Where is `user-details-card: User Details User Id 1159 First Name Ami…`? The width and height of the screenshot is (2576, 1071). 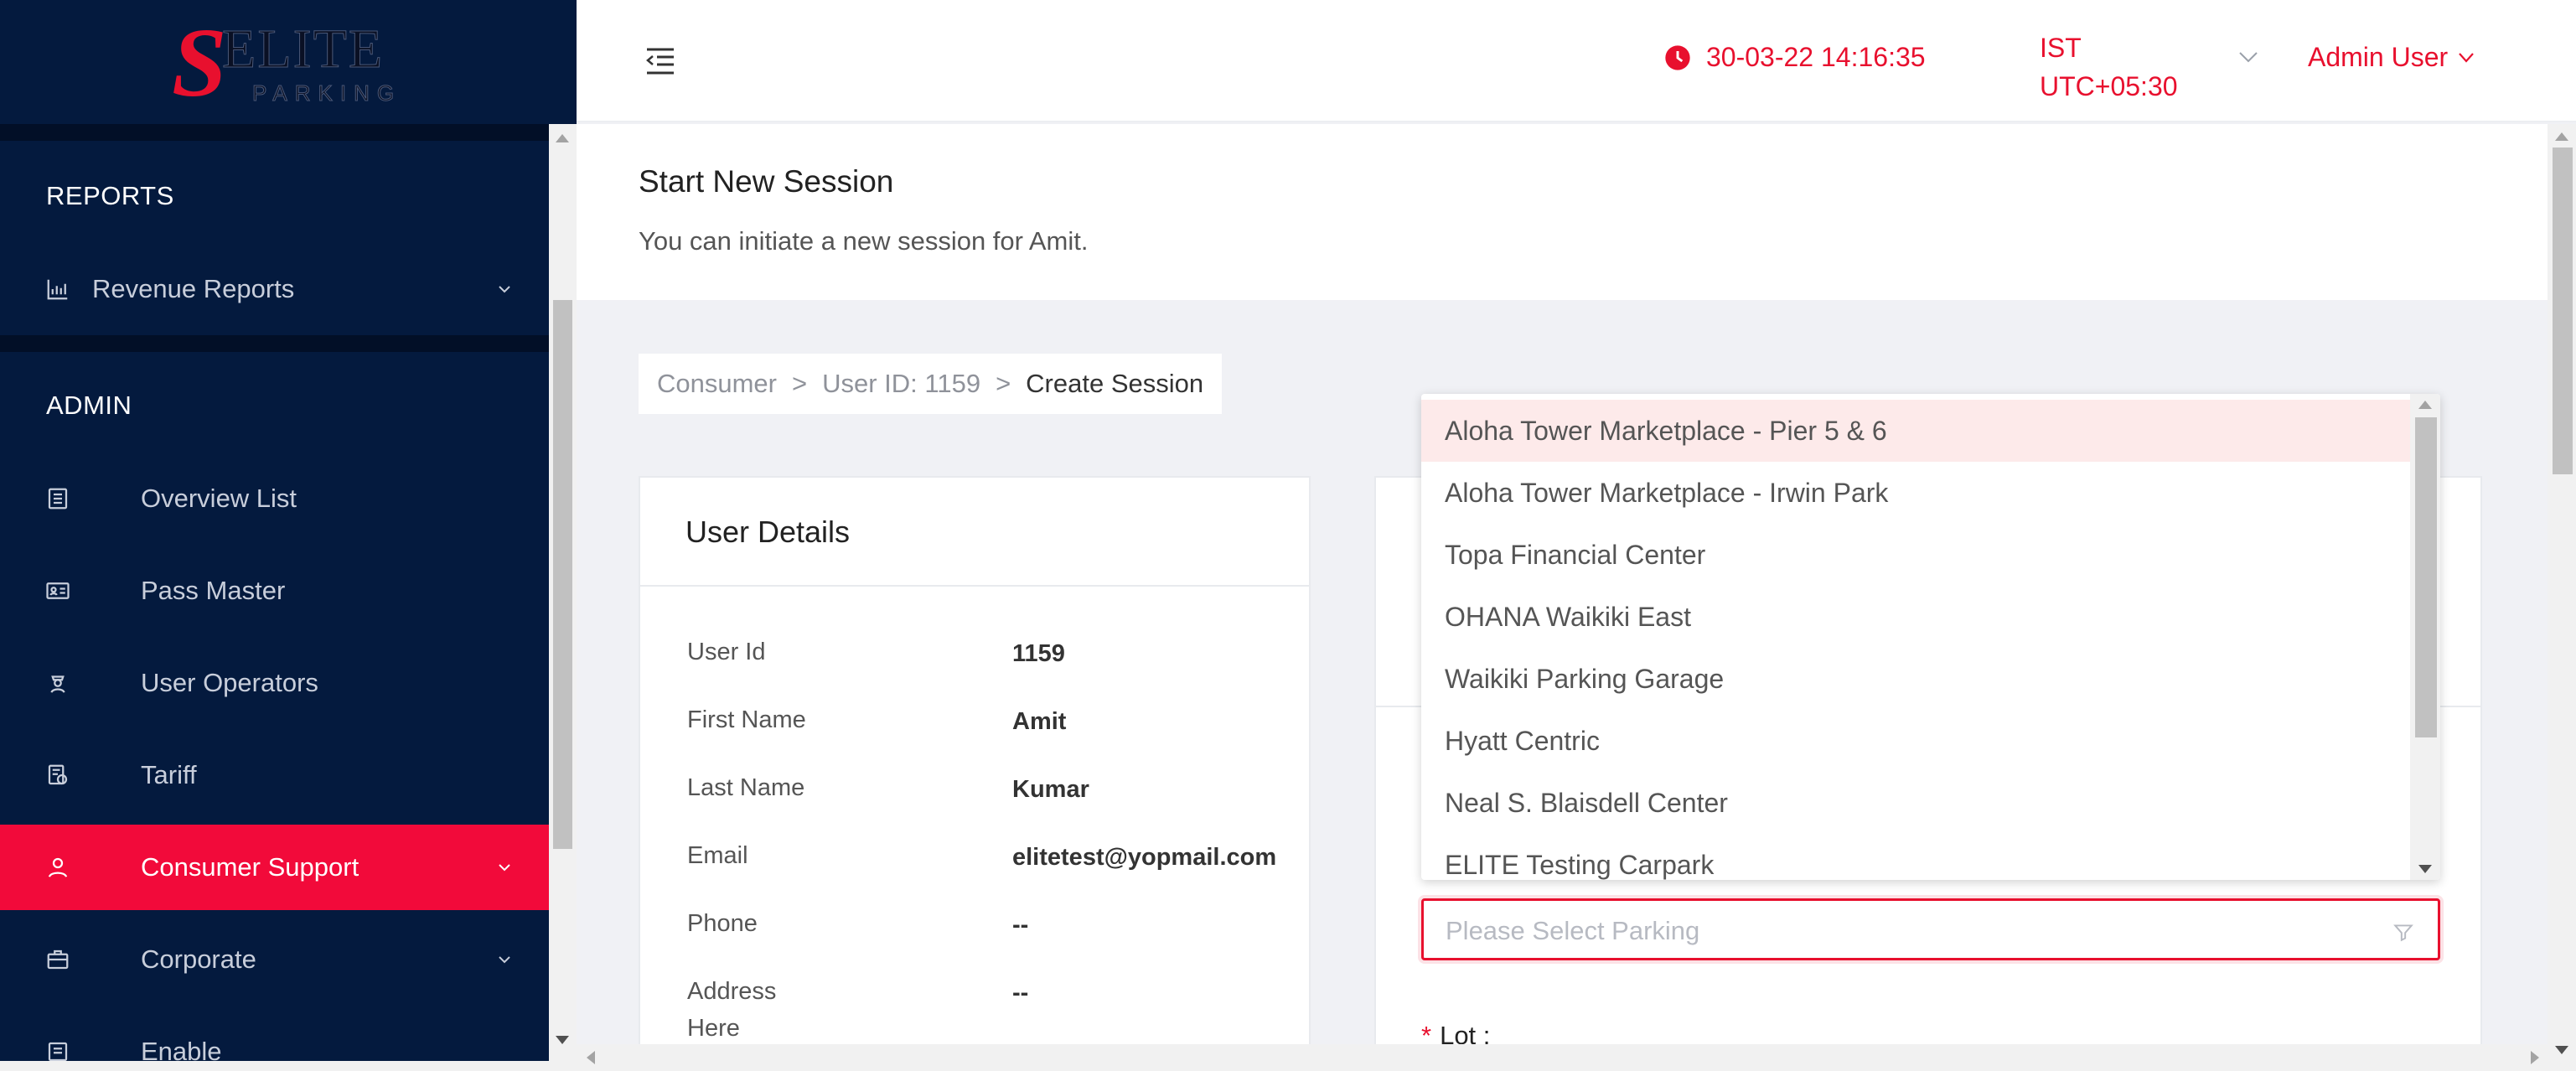
user-details-card: User Details User Id 1159 First Name Ami… is located at coordinates (975, 769).